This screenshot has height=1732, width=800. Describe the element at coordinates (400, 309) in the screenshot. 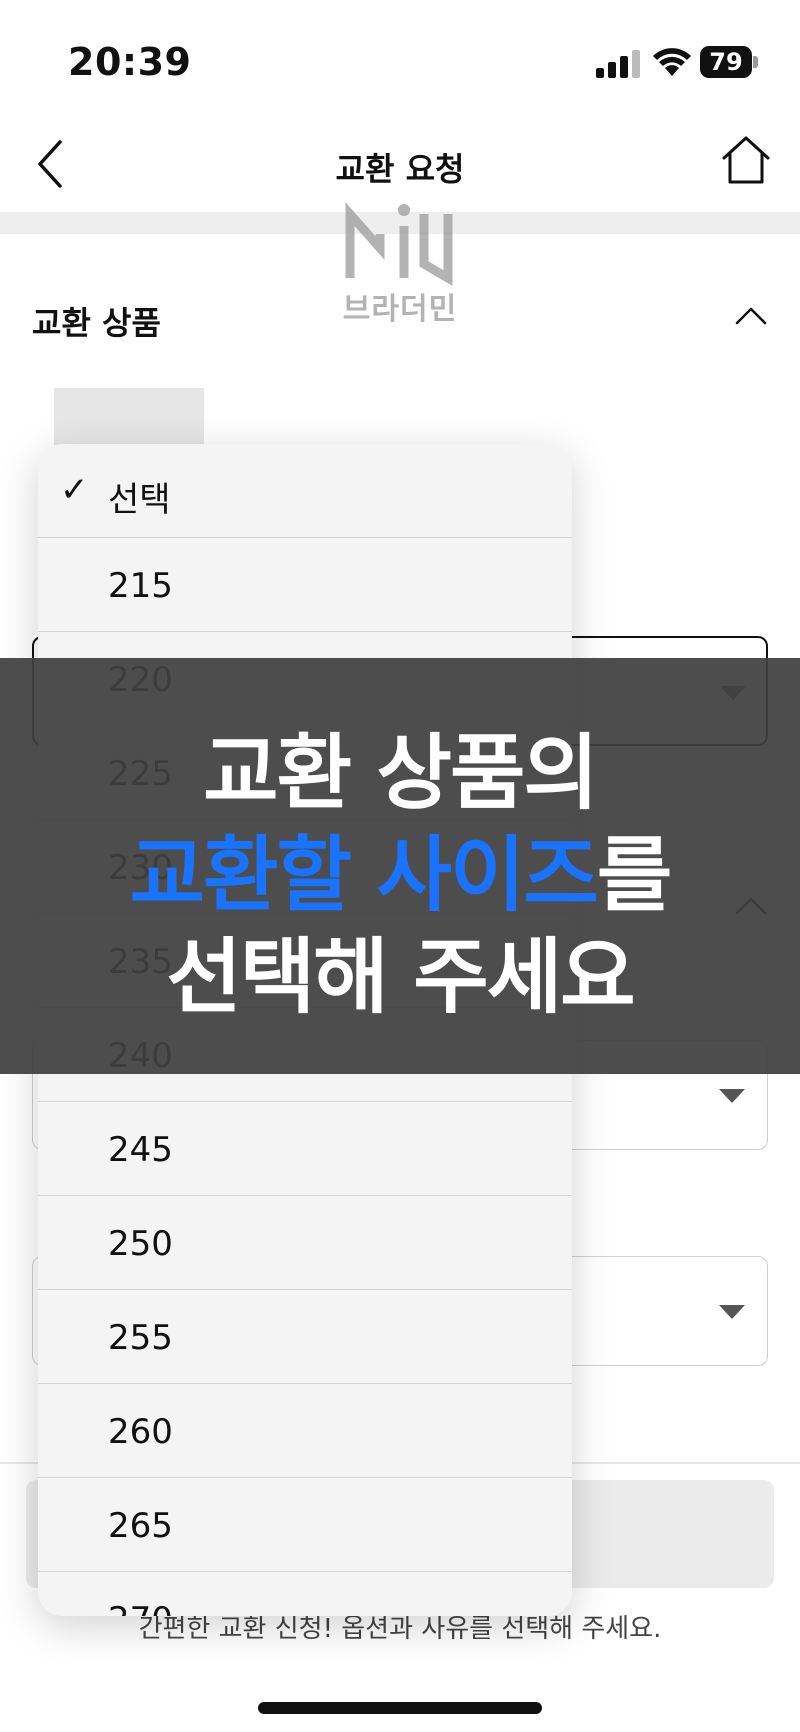

I see `watermark-text: 브라더민` at that location.